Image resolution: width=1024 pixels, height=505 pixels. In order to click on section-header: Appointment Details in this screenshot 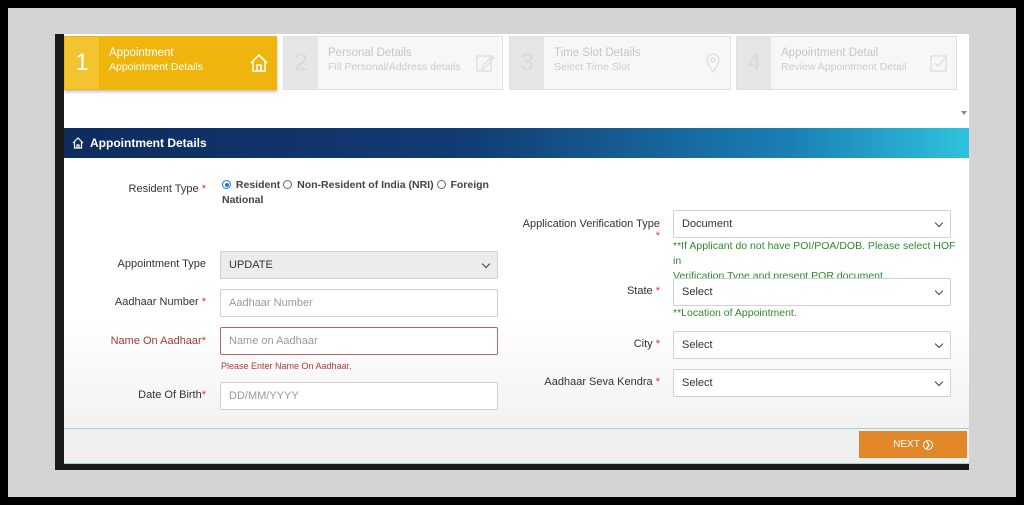, I will do `click(516, 143)`.